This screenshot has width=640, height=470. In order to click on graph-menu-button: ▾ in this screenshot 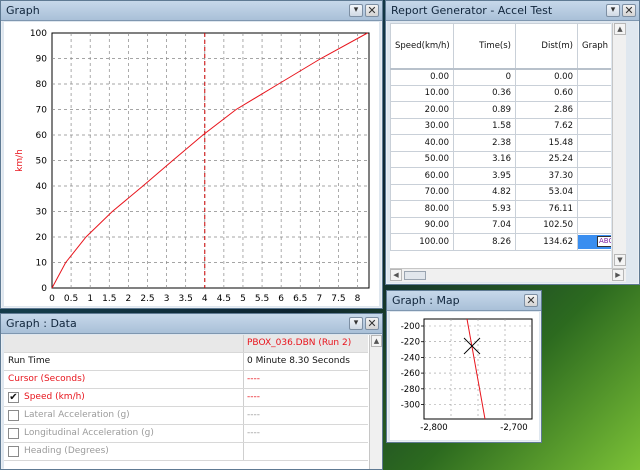, I will do `click(356, 10)`.